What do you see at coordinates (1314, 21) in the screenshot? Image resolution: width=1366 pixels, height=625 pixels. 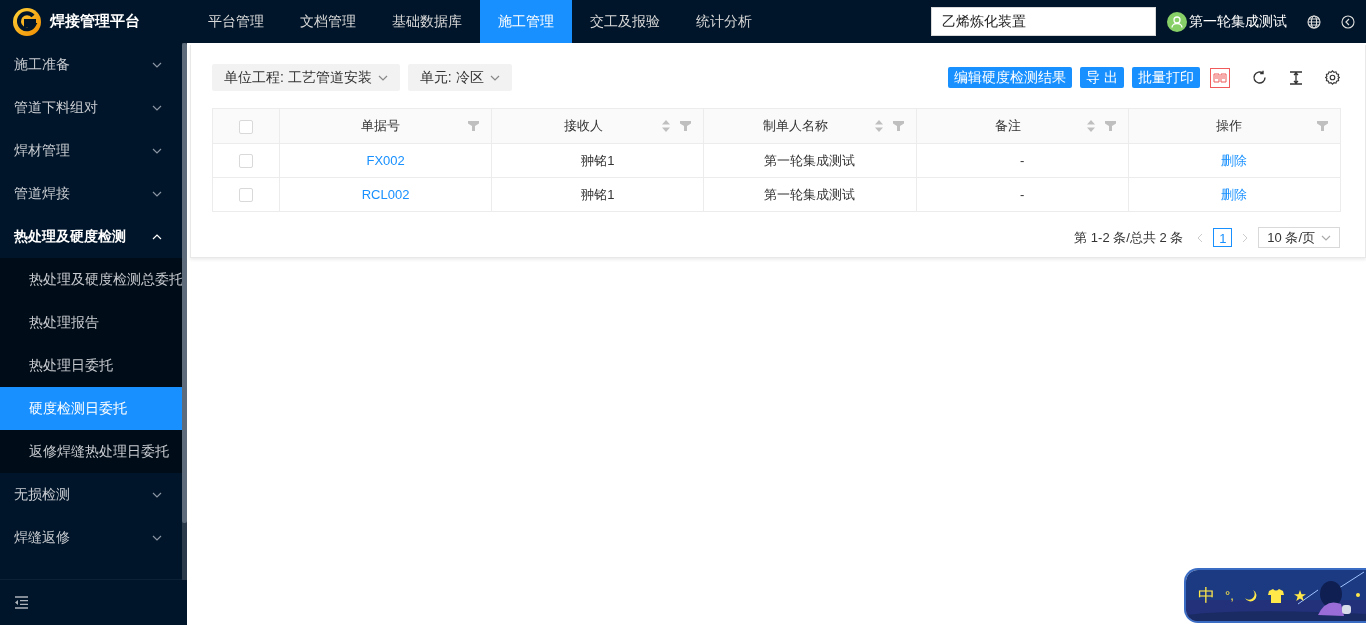 I see `globe-icon` at bounding box center [1314, 21].